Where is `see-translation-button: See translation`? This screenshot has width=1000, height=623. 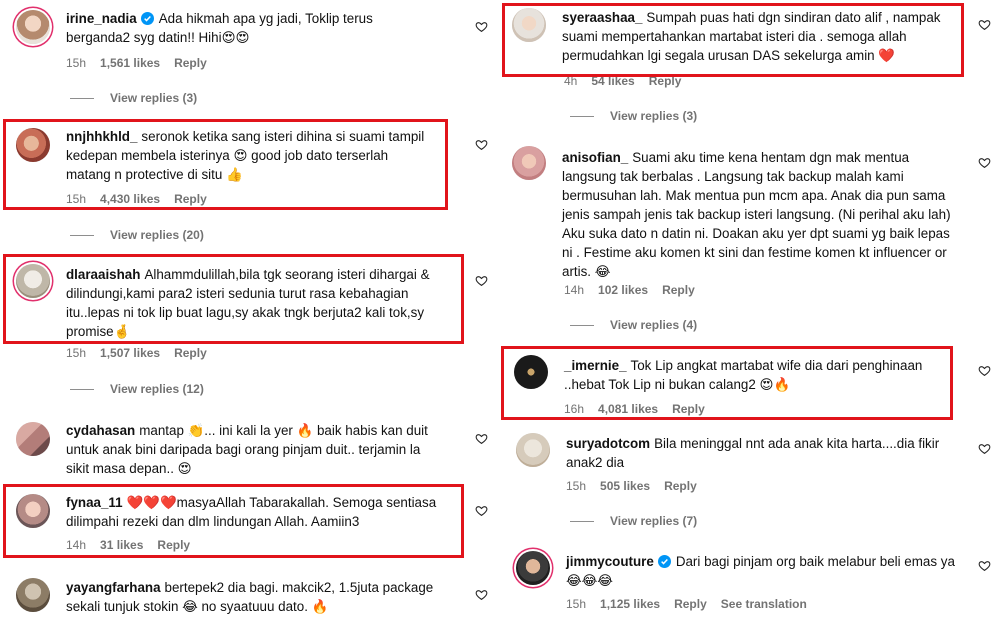
see-translation-button: See translation is located at coordinates (764, 604).